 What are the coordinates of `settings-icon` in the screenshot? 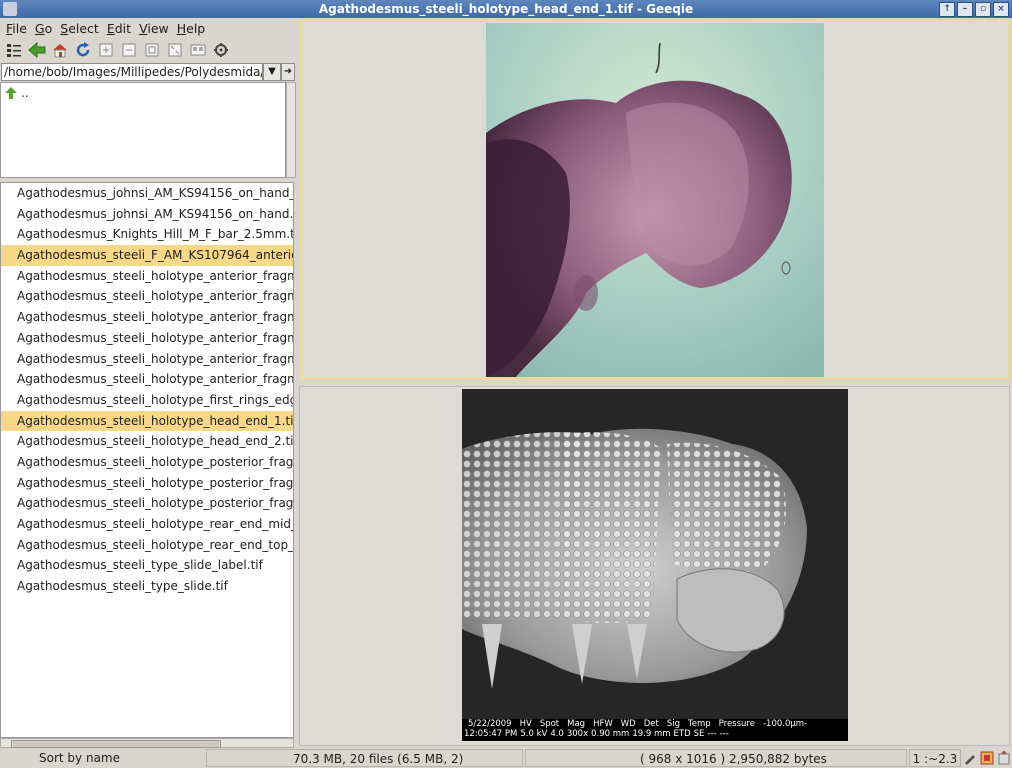 It's located at (221, 50).